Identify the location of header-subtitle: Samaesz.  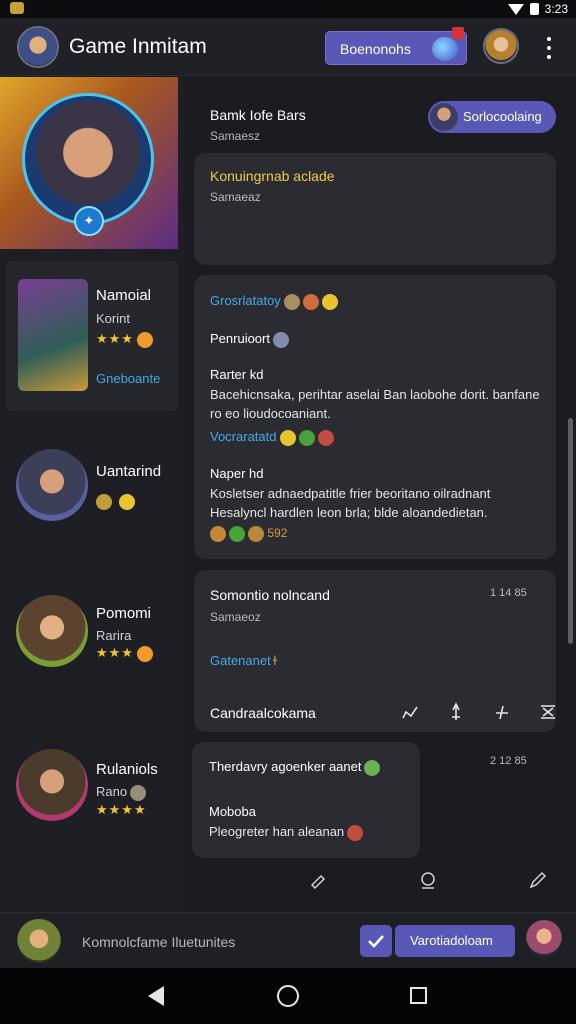
(235, 136).